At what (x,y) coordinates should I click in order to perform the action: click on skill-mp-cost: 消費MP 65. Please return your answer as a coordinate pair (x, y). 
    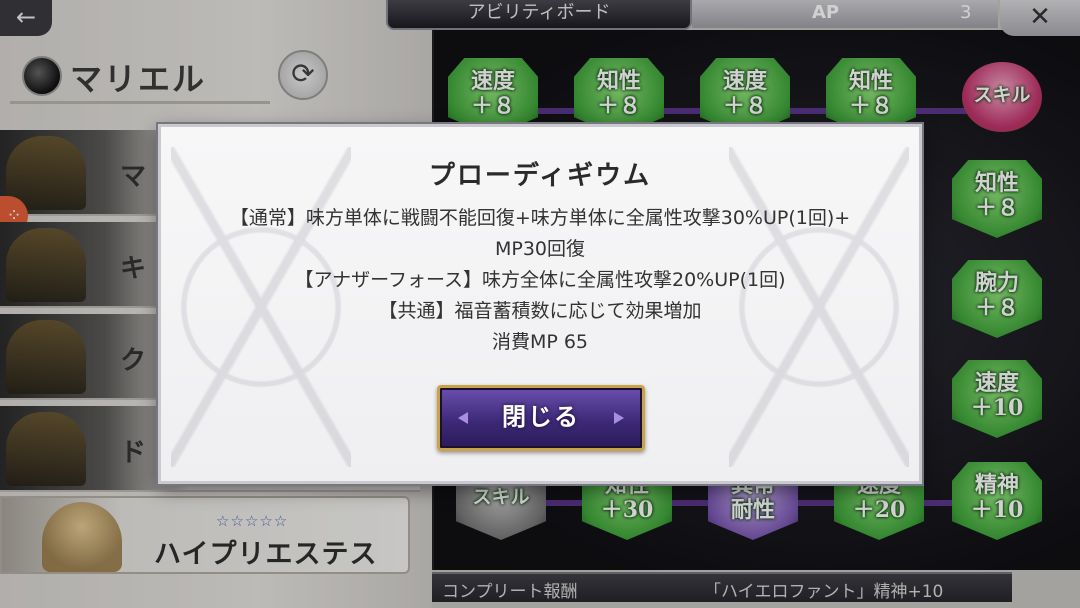
    Looking at the image, I should click on (540, 342).